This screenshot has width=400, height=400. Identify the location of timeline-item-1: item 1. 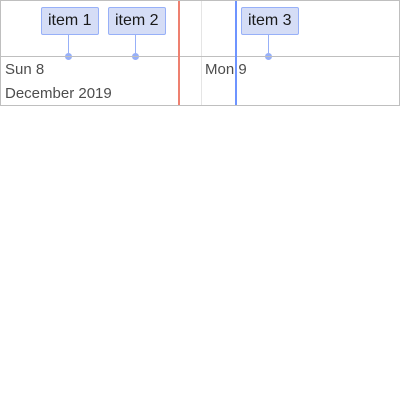
(70, 21).